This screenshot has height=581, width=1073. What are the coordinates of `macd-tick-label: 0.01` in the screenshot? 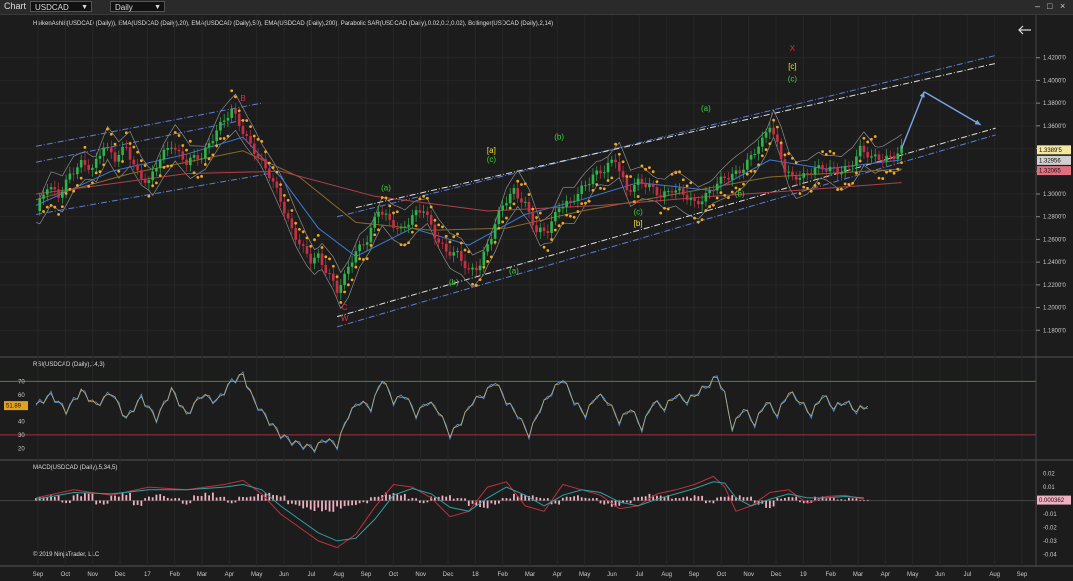 It's located at (1049, 488).